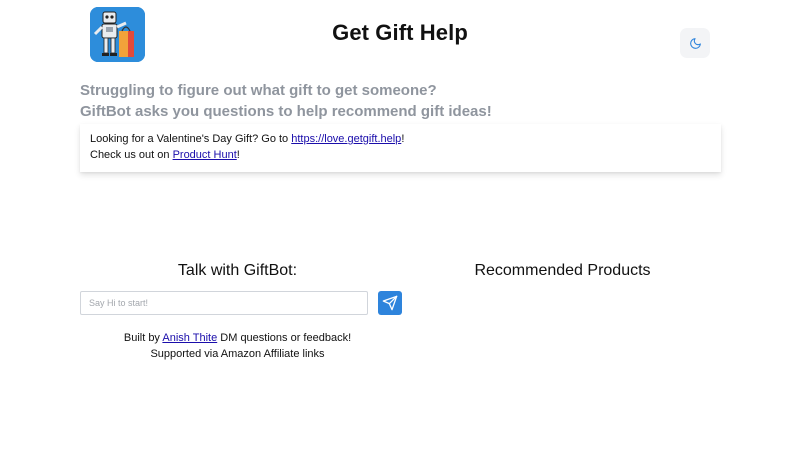  I want to click on recommended-products-title: Recommended Products, so click(562, 270).